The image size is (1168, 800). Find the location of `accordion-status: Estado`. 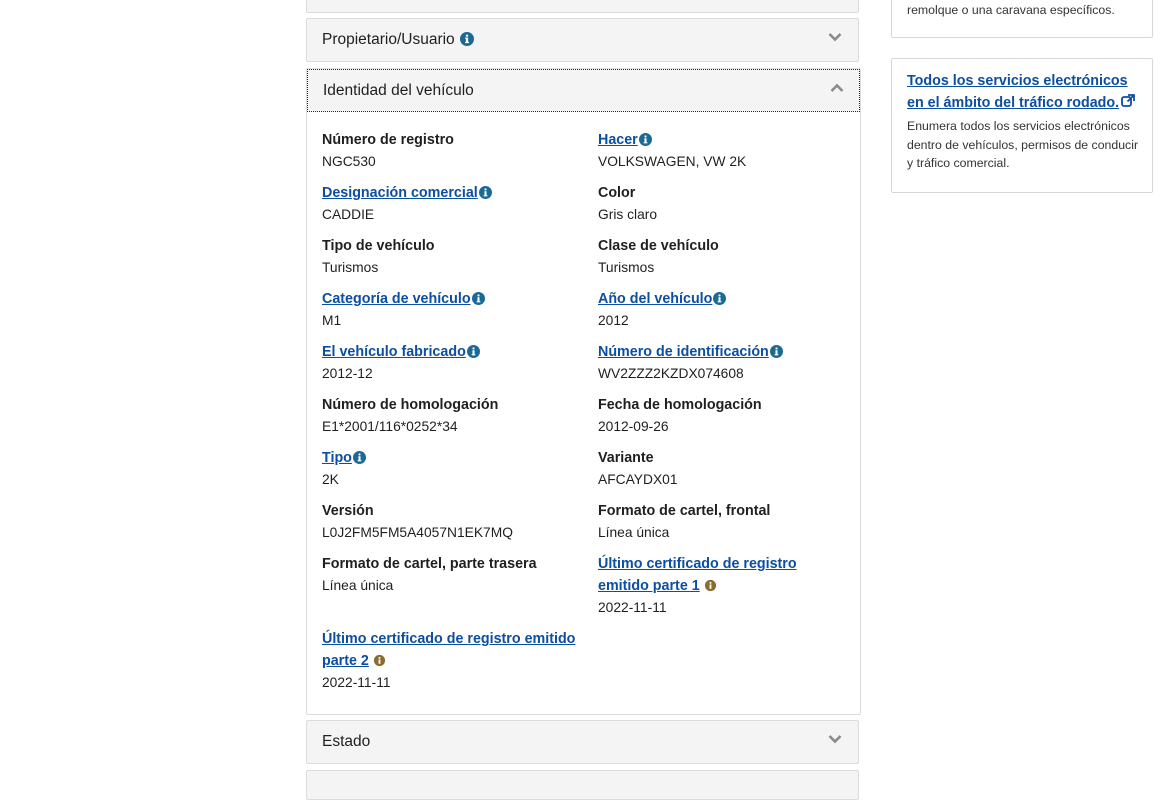

accordion-status: Estado is located at coordinates (582, 742).